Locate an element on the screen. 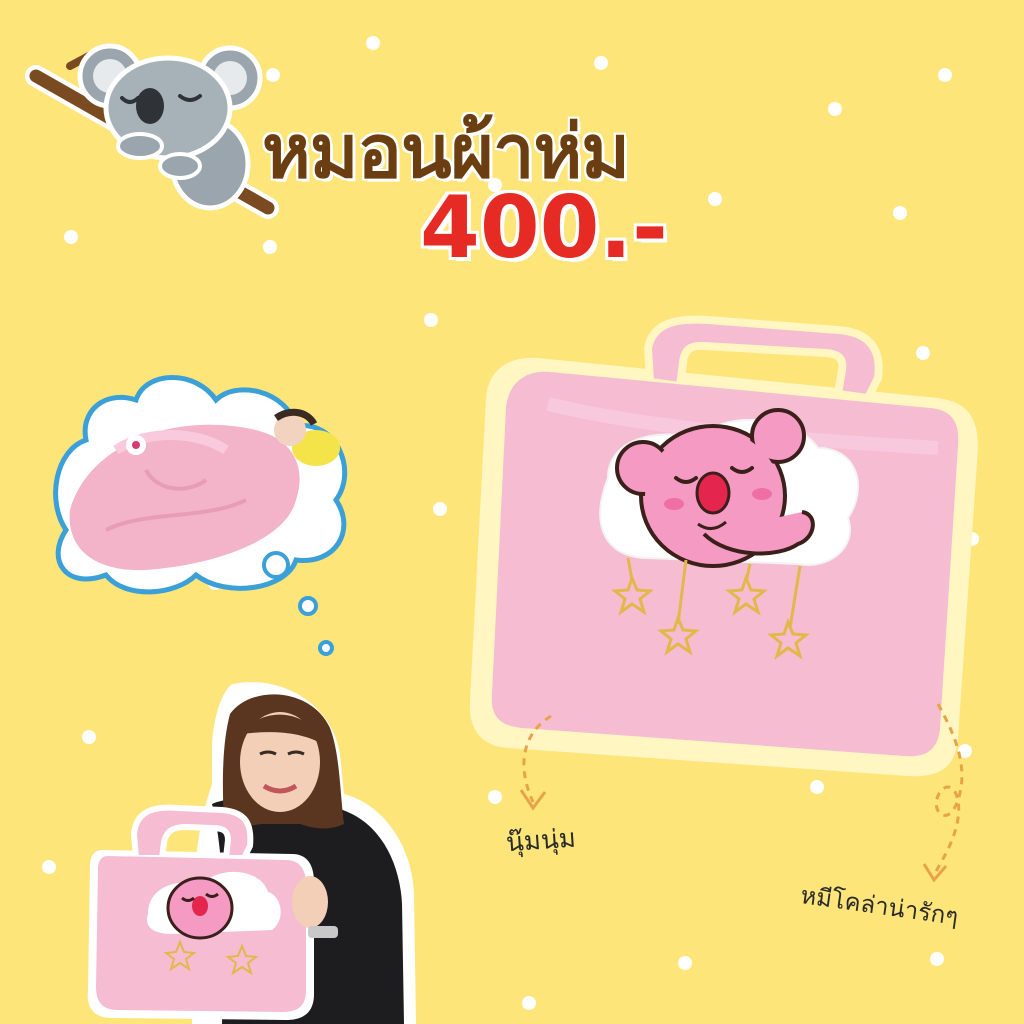 Image resolution: width=1024 pixels, height=1024 pixels. koala-on-branch-icon is located at coordinates (152, 131).